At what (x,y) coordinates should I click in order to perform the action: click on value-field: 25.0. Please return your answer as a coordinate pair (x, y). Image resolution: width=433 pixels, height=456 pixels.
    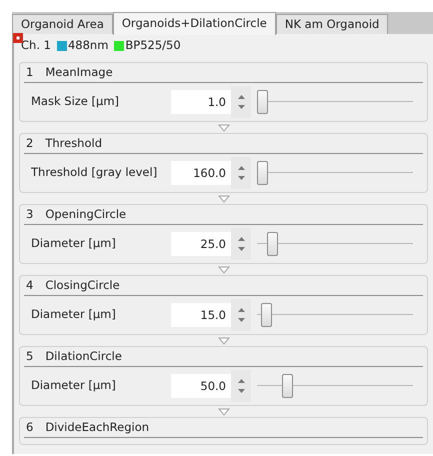
    Looking at the image, I should click on (201, 244).